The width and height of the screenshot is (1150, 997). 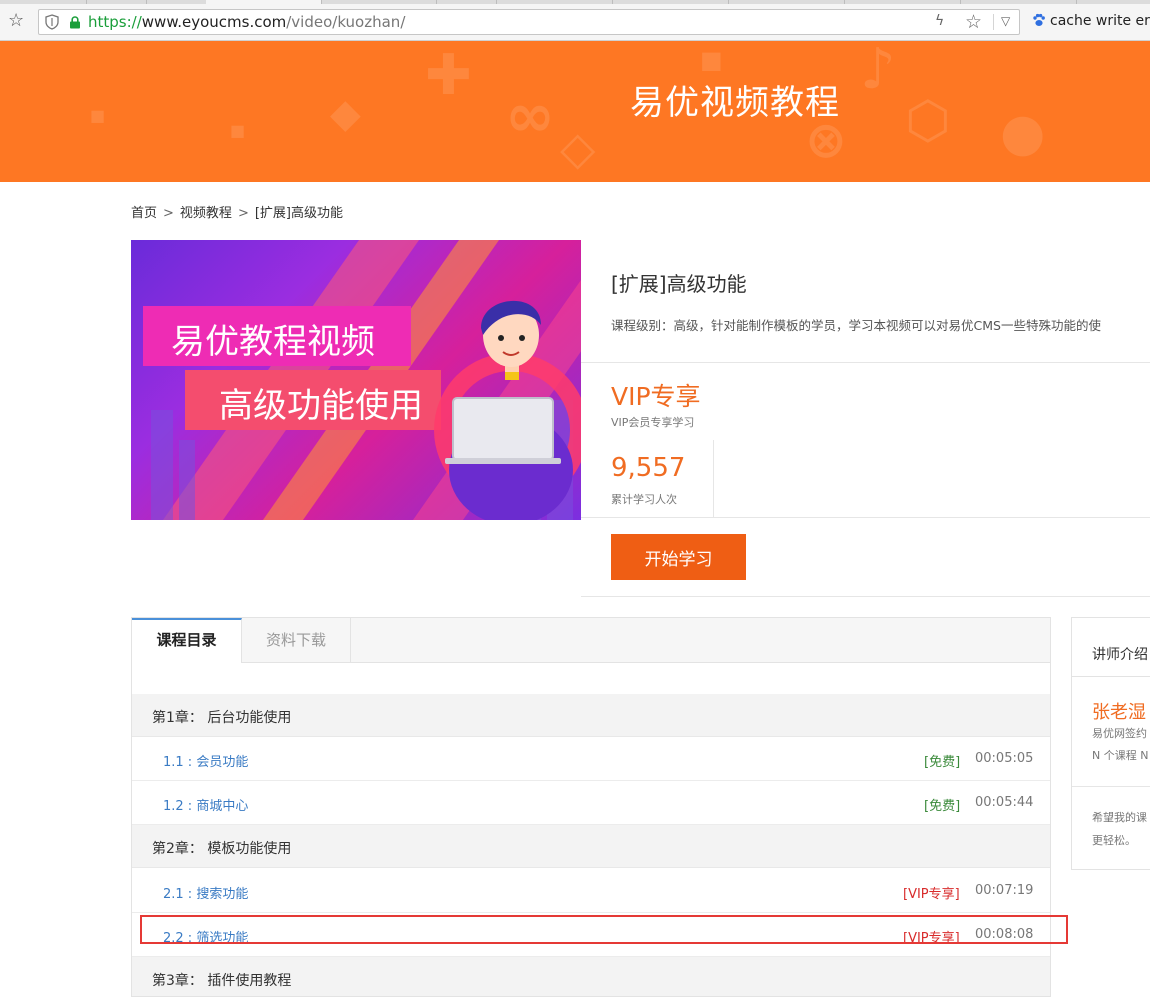 What do you see at coordinates (1119, 817) in the screenshot?
I see `teacher-bio: 希望我的课` at bounding box center [1119, 817].